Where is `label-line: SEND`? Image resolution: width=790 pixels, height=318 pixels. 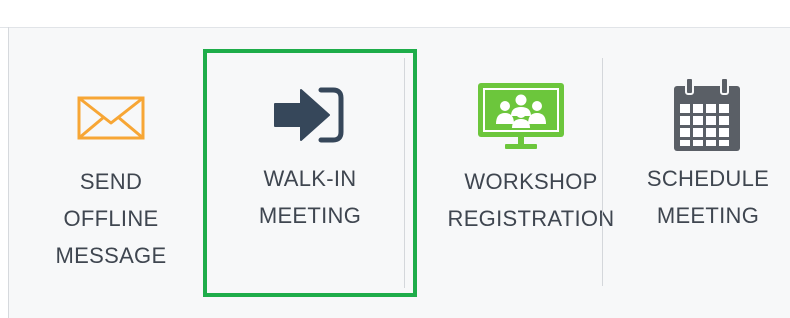
label-line: SEND is located at coordinates (111, 181).